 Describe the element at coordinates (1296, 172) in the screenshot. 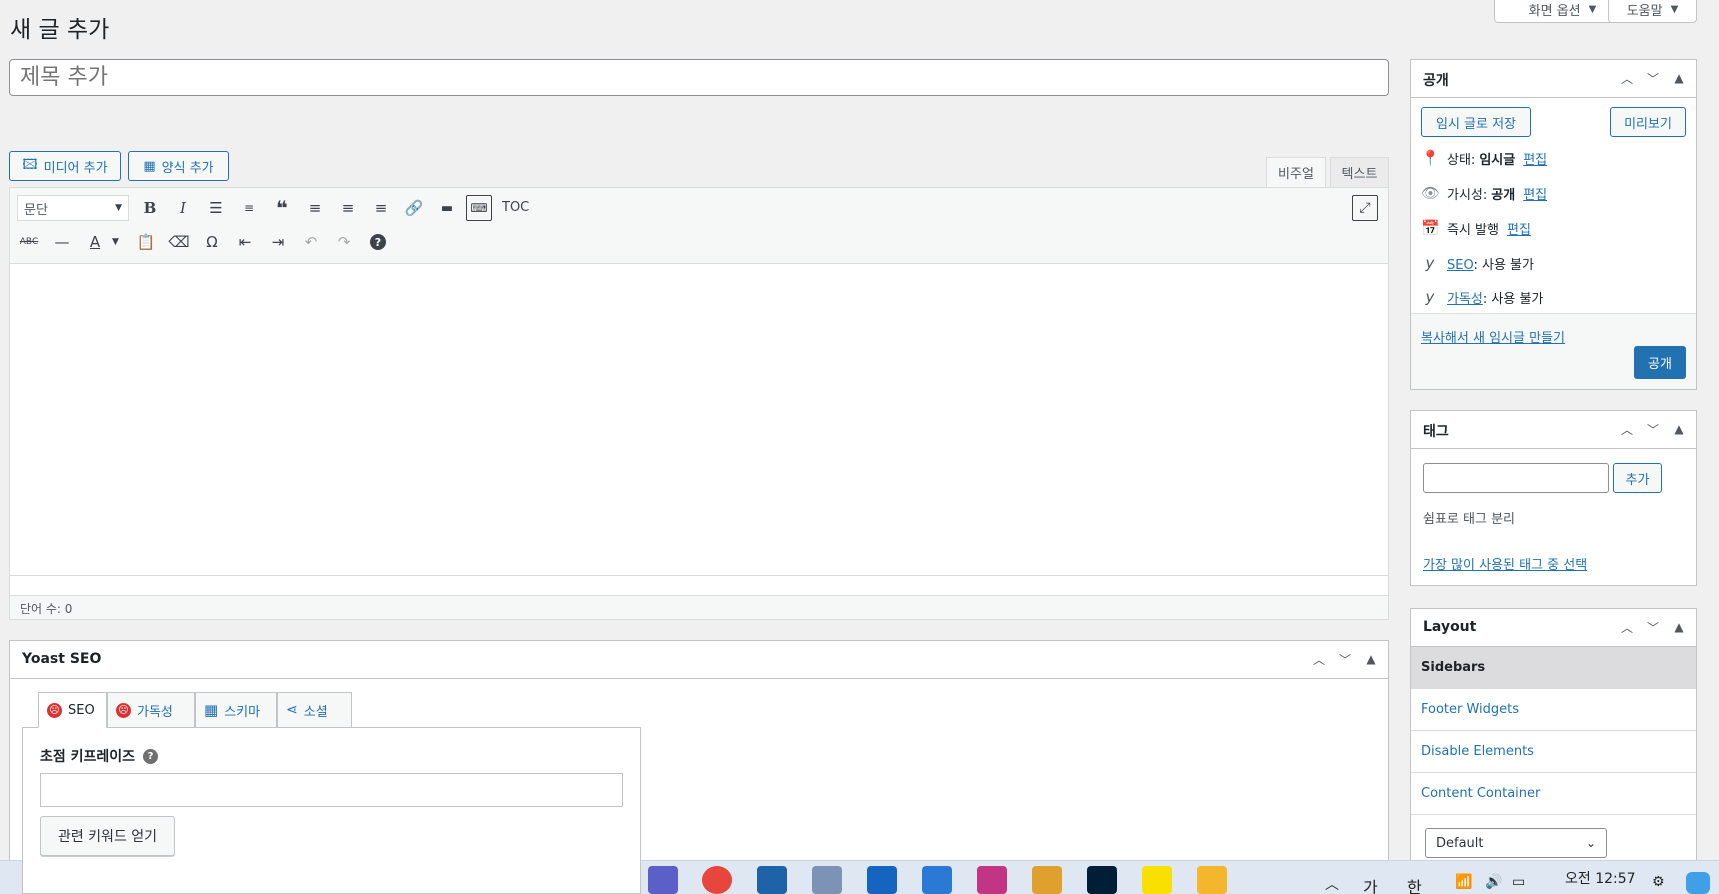

I see `tab-visual: 비주얼` at that location.